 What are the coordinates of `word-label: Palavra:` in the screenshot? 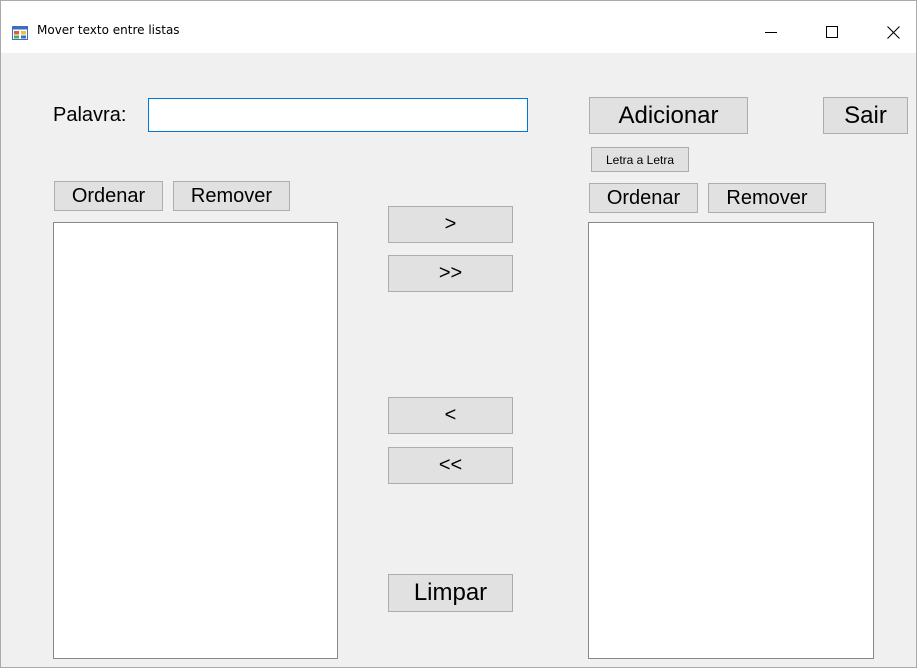 It's located at (90, 115).